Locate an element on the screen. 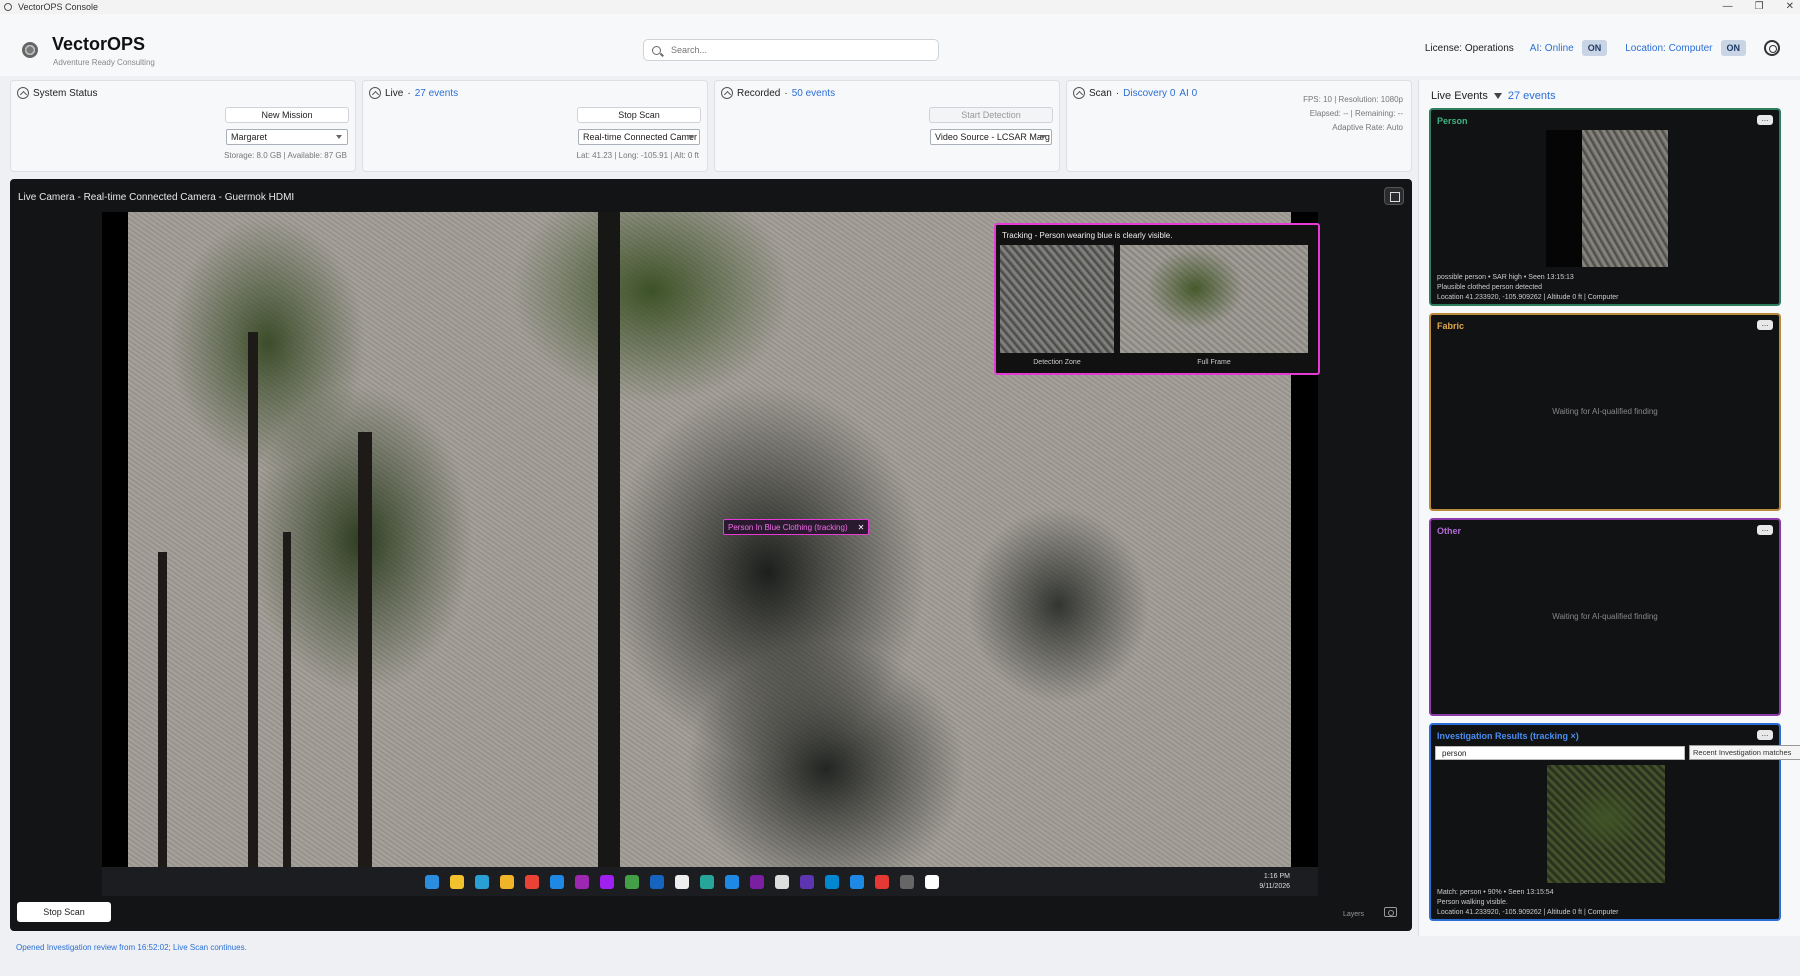 The width and height of the screenshot is (1800, 976). sidebar-events-count: 27 events is located at coordinates (1532, 96).